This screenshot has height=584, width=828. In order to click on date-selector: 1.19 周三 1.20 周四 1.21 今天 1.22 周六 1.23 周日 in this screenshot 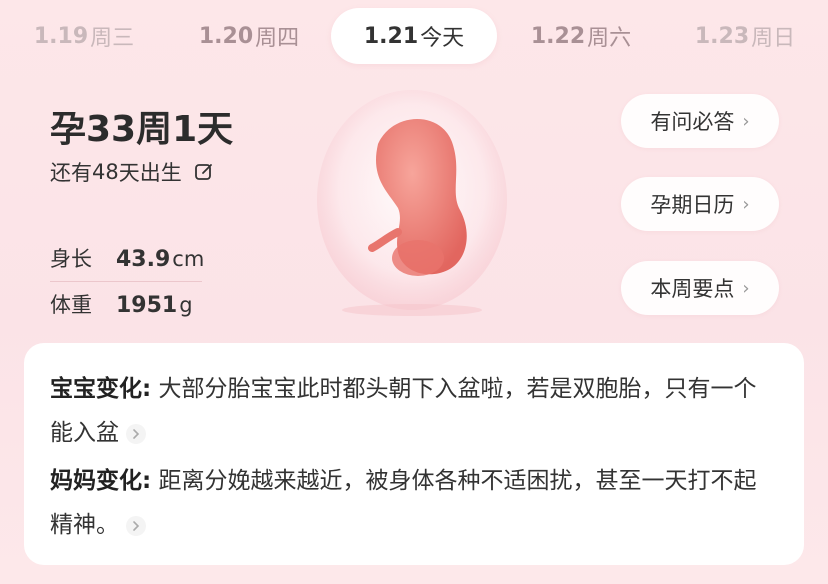, I will do `click(414, 37)`.